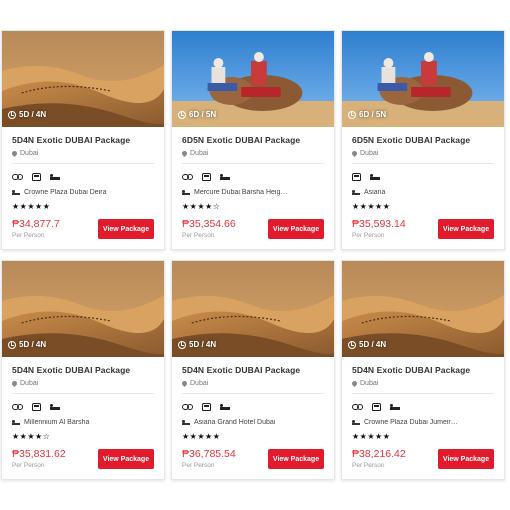  I want to click on package-price: ₱35,831.62, so click(39, 454).